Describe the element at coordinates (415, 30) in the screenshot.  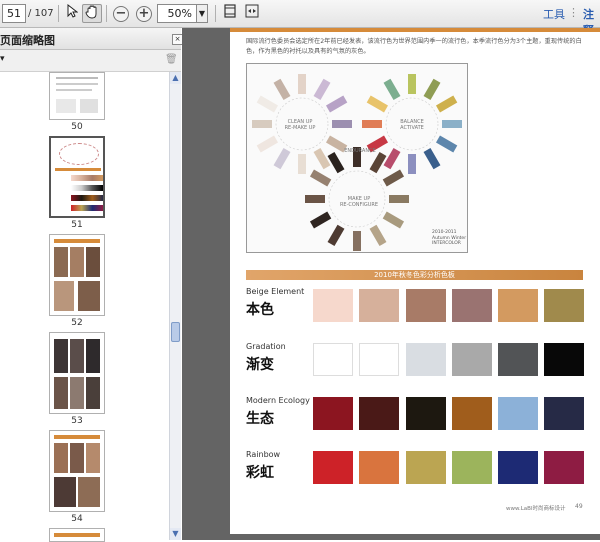
I see `page-top-band` at that location.